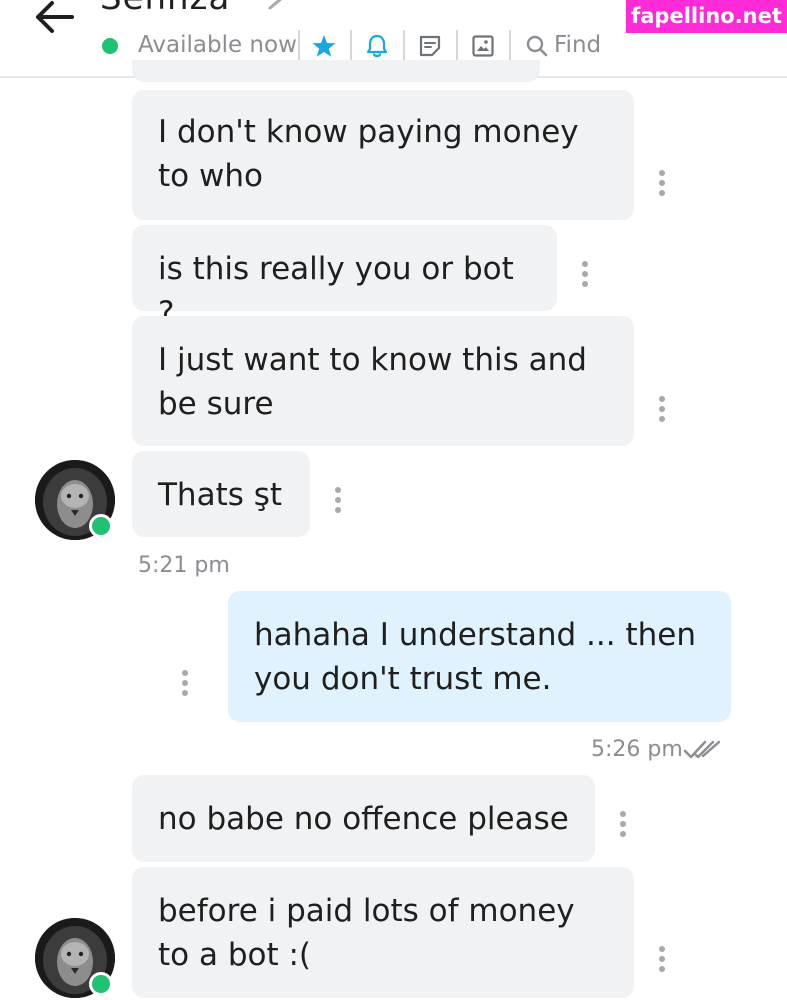 Image resolution: width=787 pixels, height=1000 pixels. What do you see at coordinates (368, 154) in the screenshot?
I see `message-text: I don't know paying money to who` at bounding box center [368, 154].